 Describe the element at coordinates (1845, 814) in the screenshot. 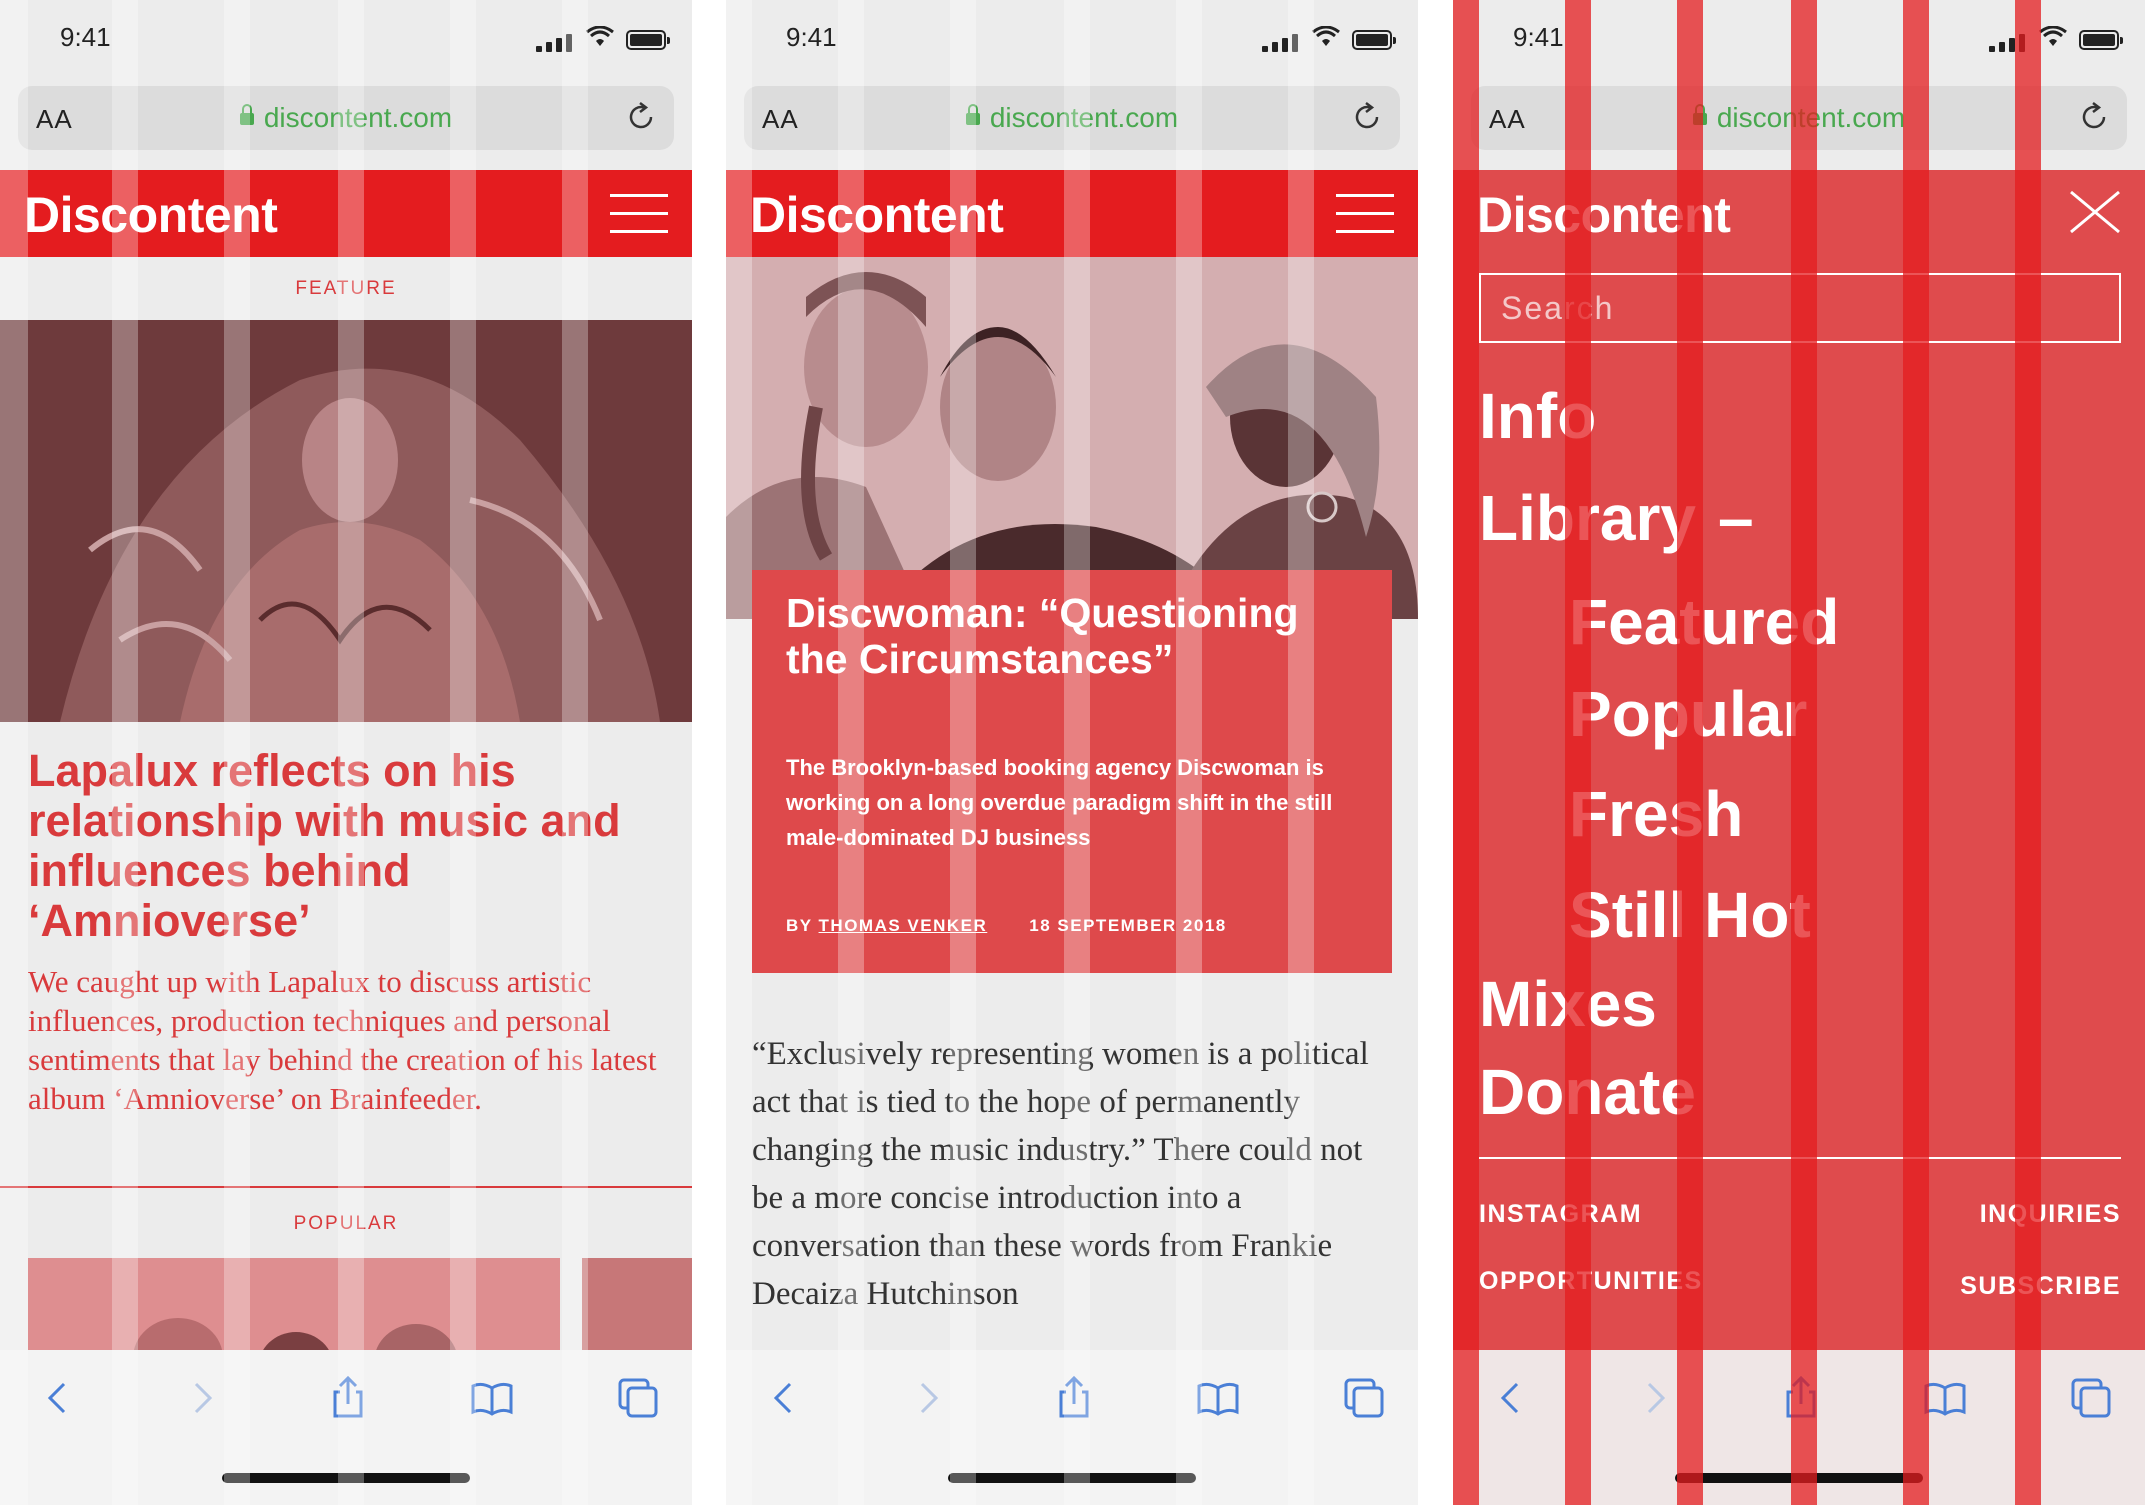

I see `nav-item-fresh: Fresh` at that location.